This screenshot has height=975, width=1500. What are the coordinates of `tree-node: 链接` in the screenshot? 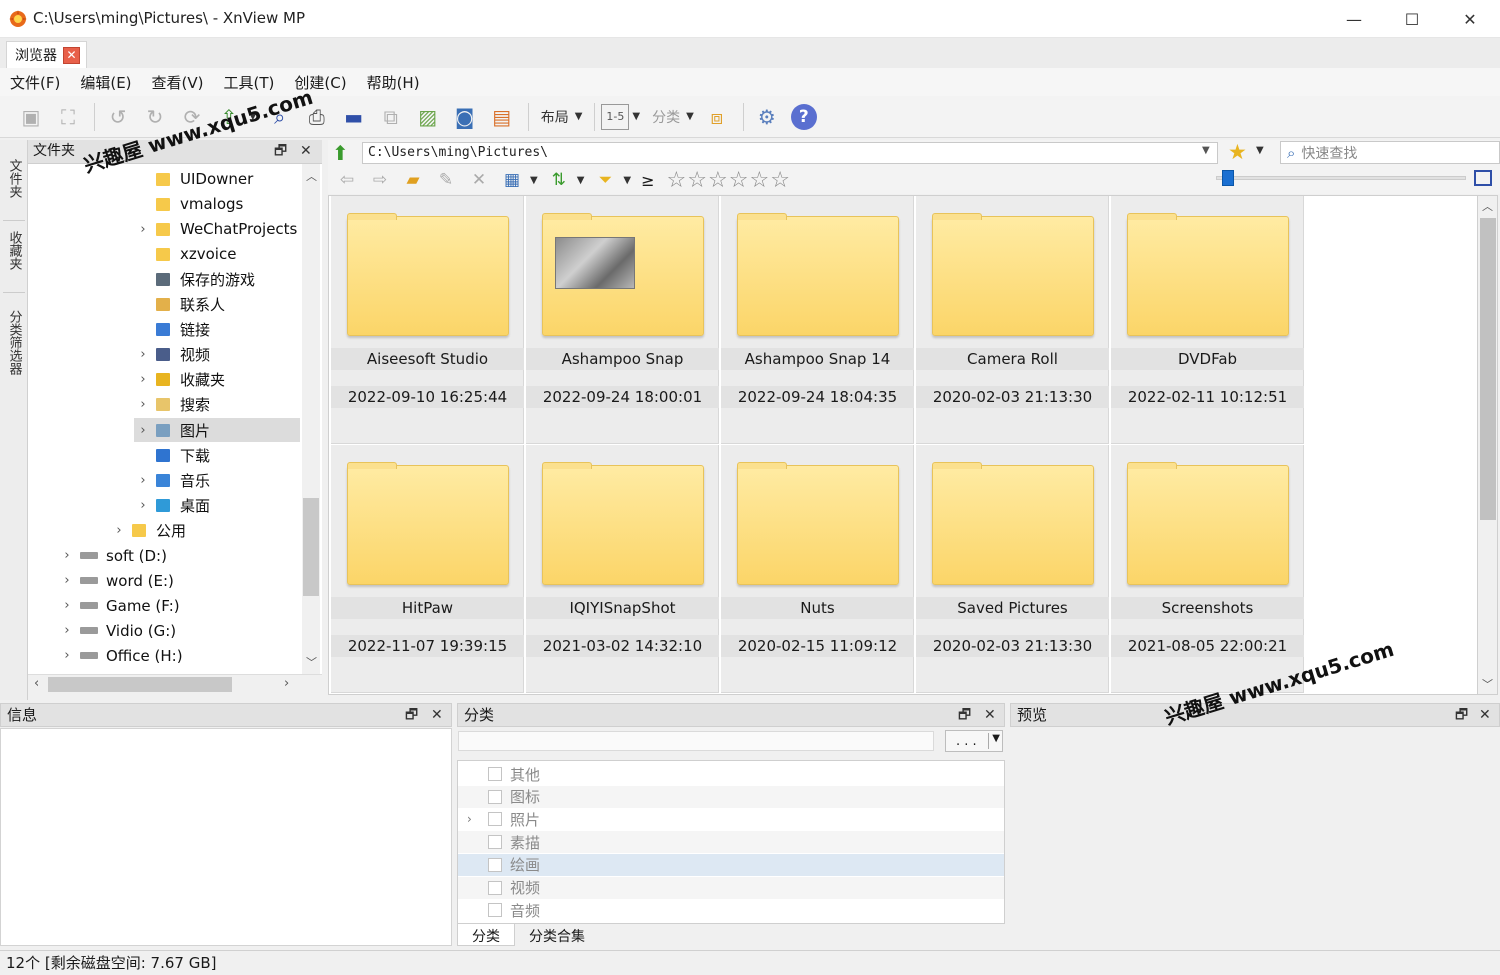 It's located at (172, 330).